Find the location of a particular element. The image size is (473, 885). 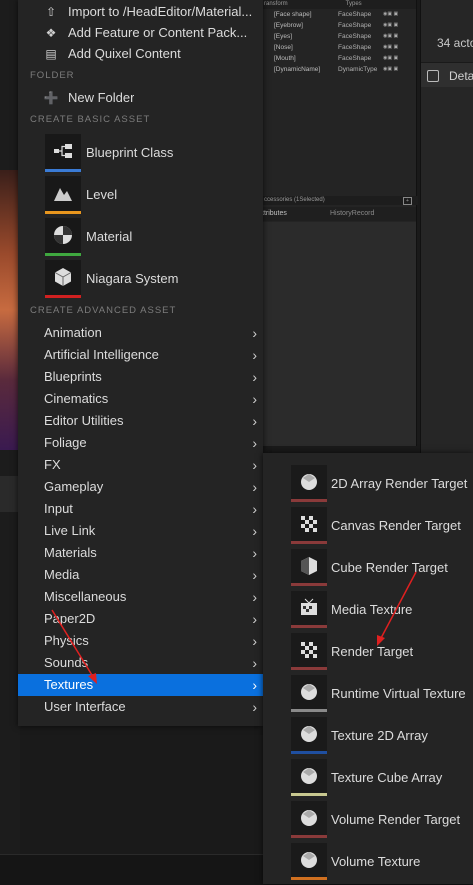

material-icon is located at coordinates (63, 237).